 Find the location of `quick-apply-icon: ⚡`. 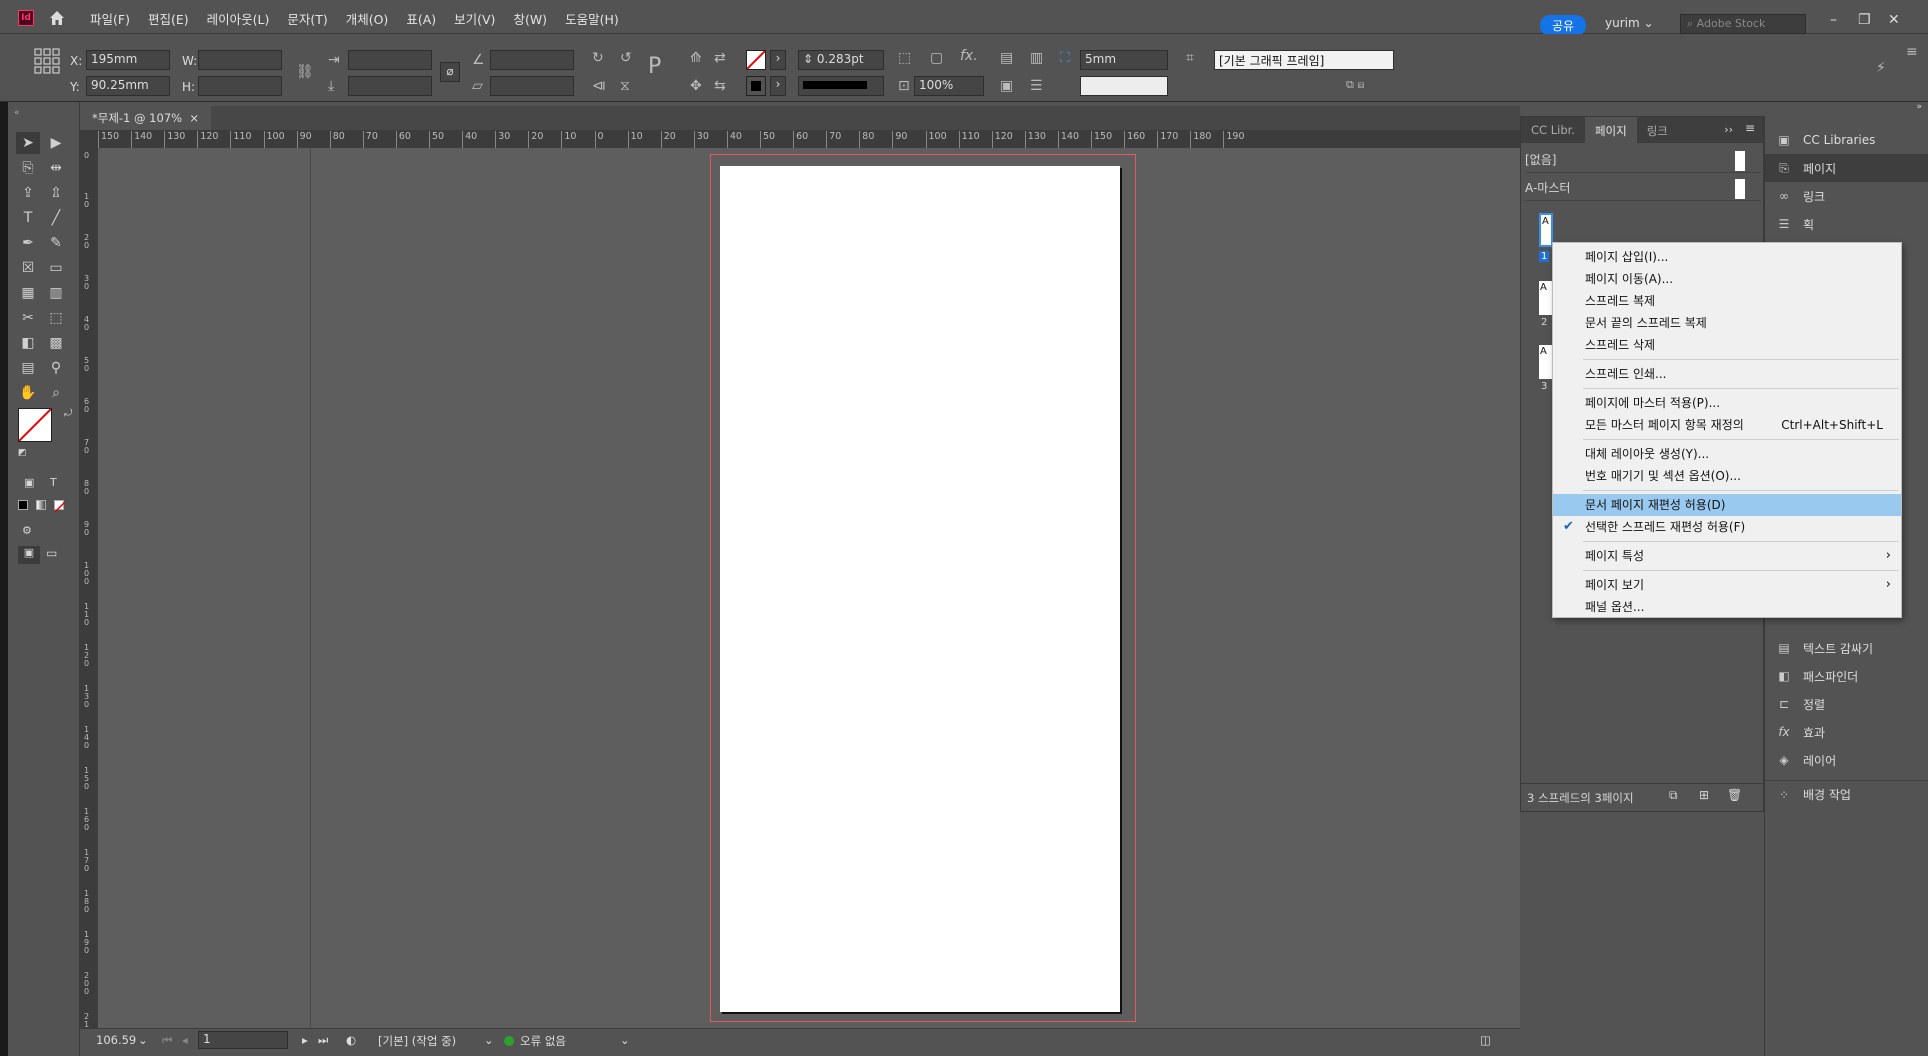

quick-apply-icon: ⚡ is located at coordinates (1881, 68).